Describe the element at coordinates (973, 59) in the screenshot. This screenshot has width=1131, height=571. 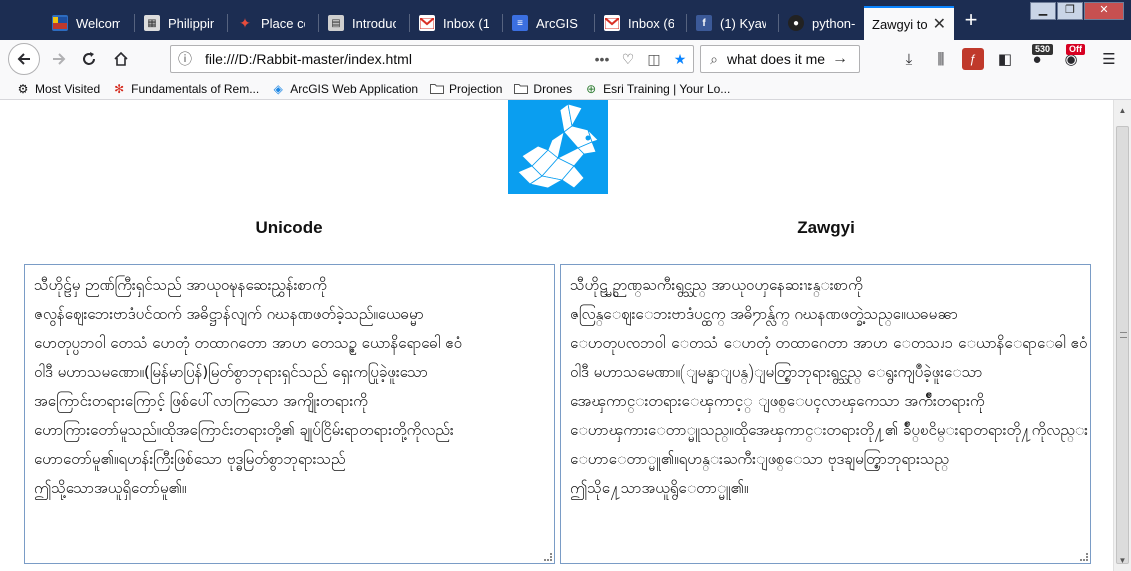
I see `flash-icon: ƒ` at that location.